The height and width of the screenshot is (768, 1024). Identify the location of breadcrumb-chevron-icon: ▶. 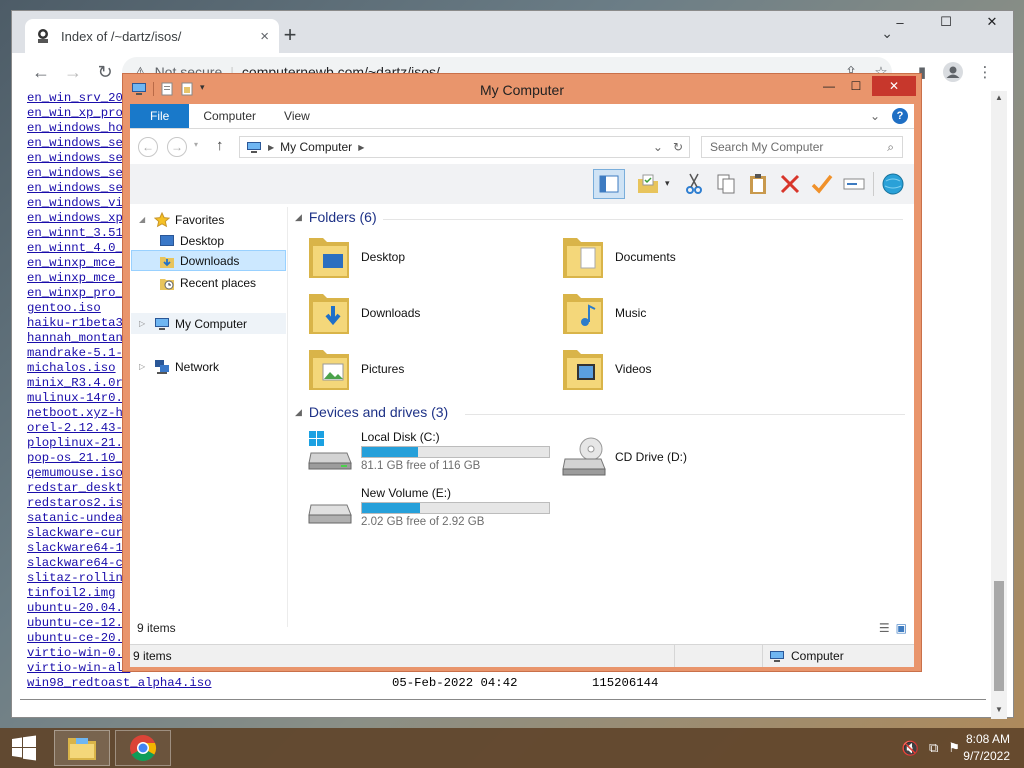
(361, 147).